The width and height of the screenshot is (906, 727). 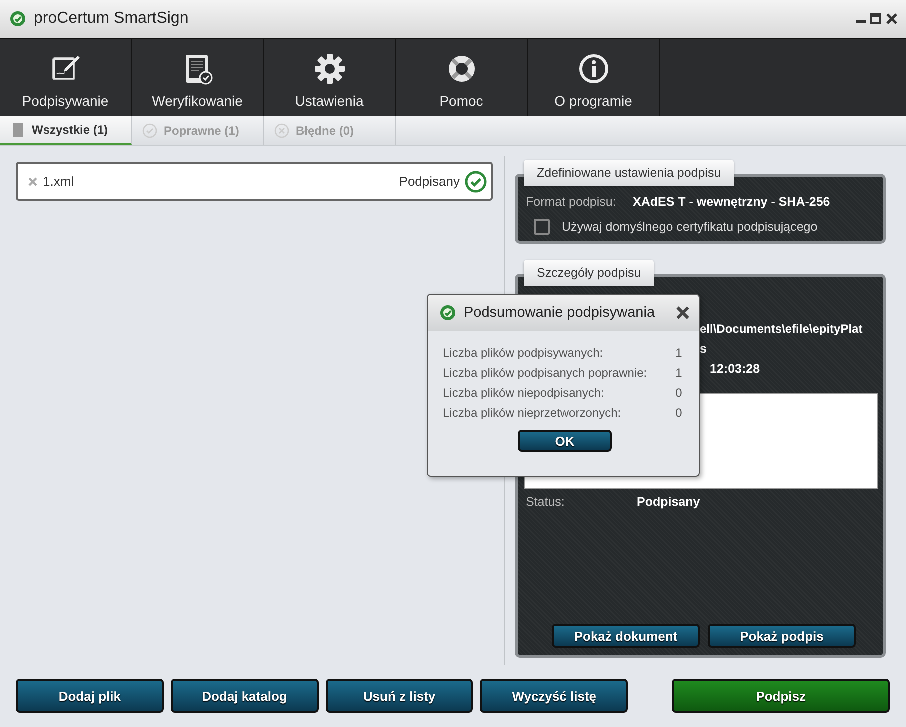 I want to click on panel-button: Pokaż dokument, so click(x=626, y=636).